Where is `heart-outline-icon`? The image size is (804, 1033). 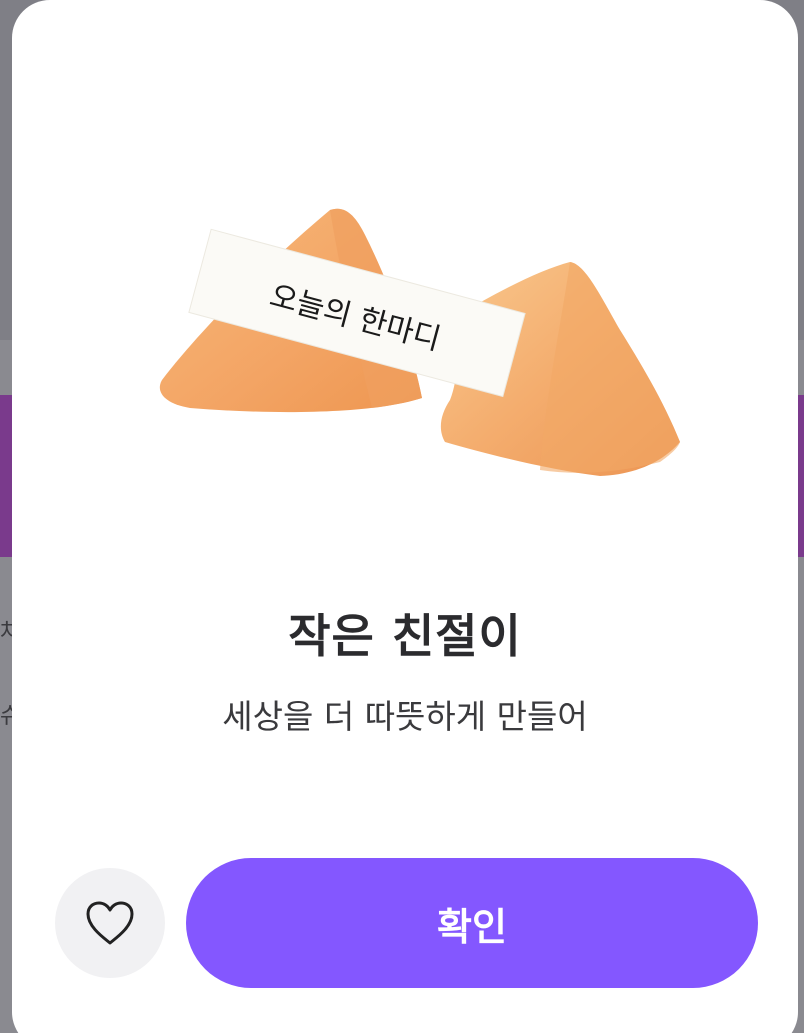
heart-outline-icon is located at coordinates (110, 923).